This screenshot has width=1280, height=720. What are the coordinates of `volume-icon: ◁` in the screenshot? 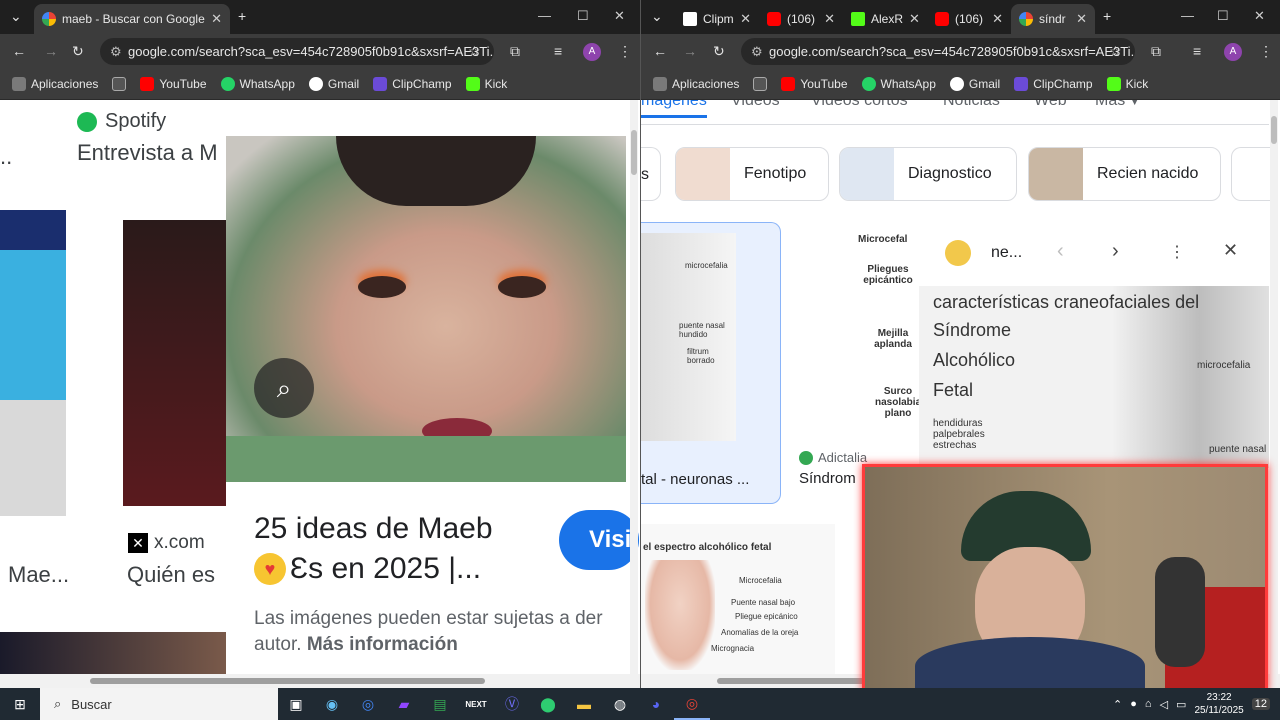 It's located at (1164, 704).